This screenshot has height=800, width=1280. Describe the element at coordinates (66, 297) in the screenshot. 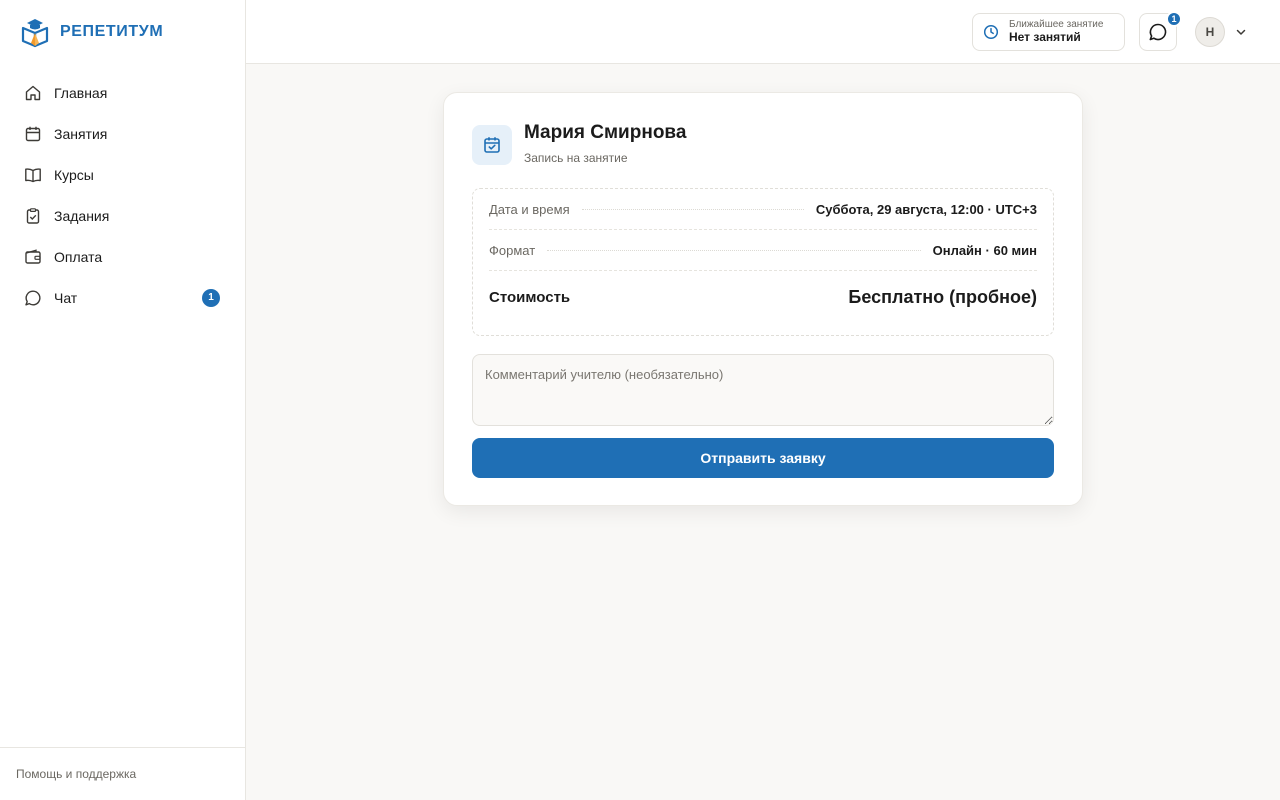

I see `sidebar-item-label: Чат` at that location.